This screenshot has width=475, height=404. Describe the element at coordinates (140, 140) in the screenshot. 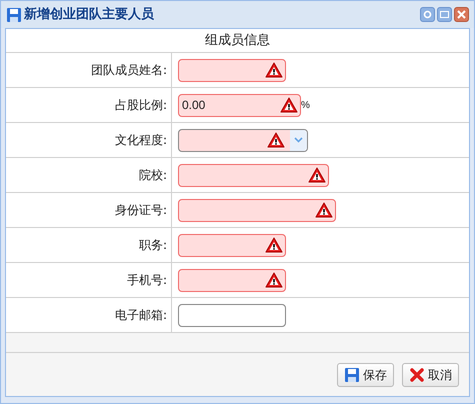

I see `field-label: 文化程度:` at that location.